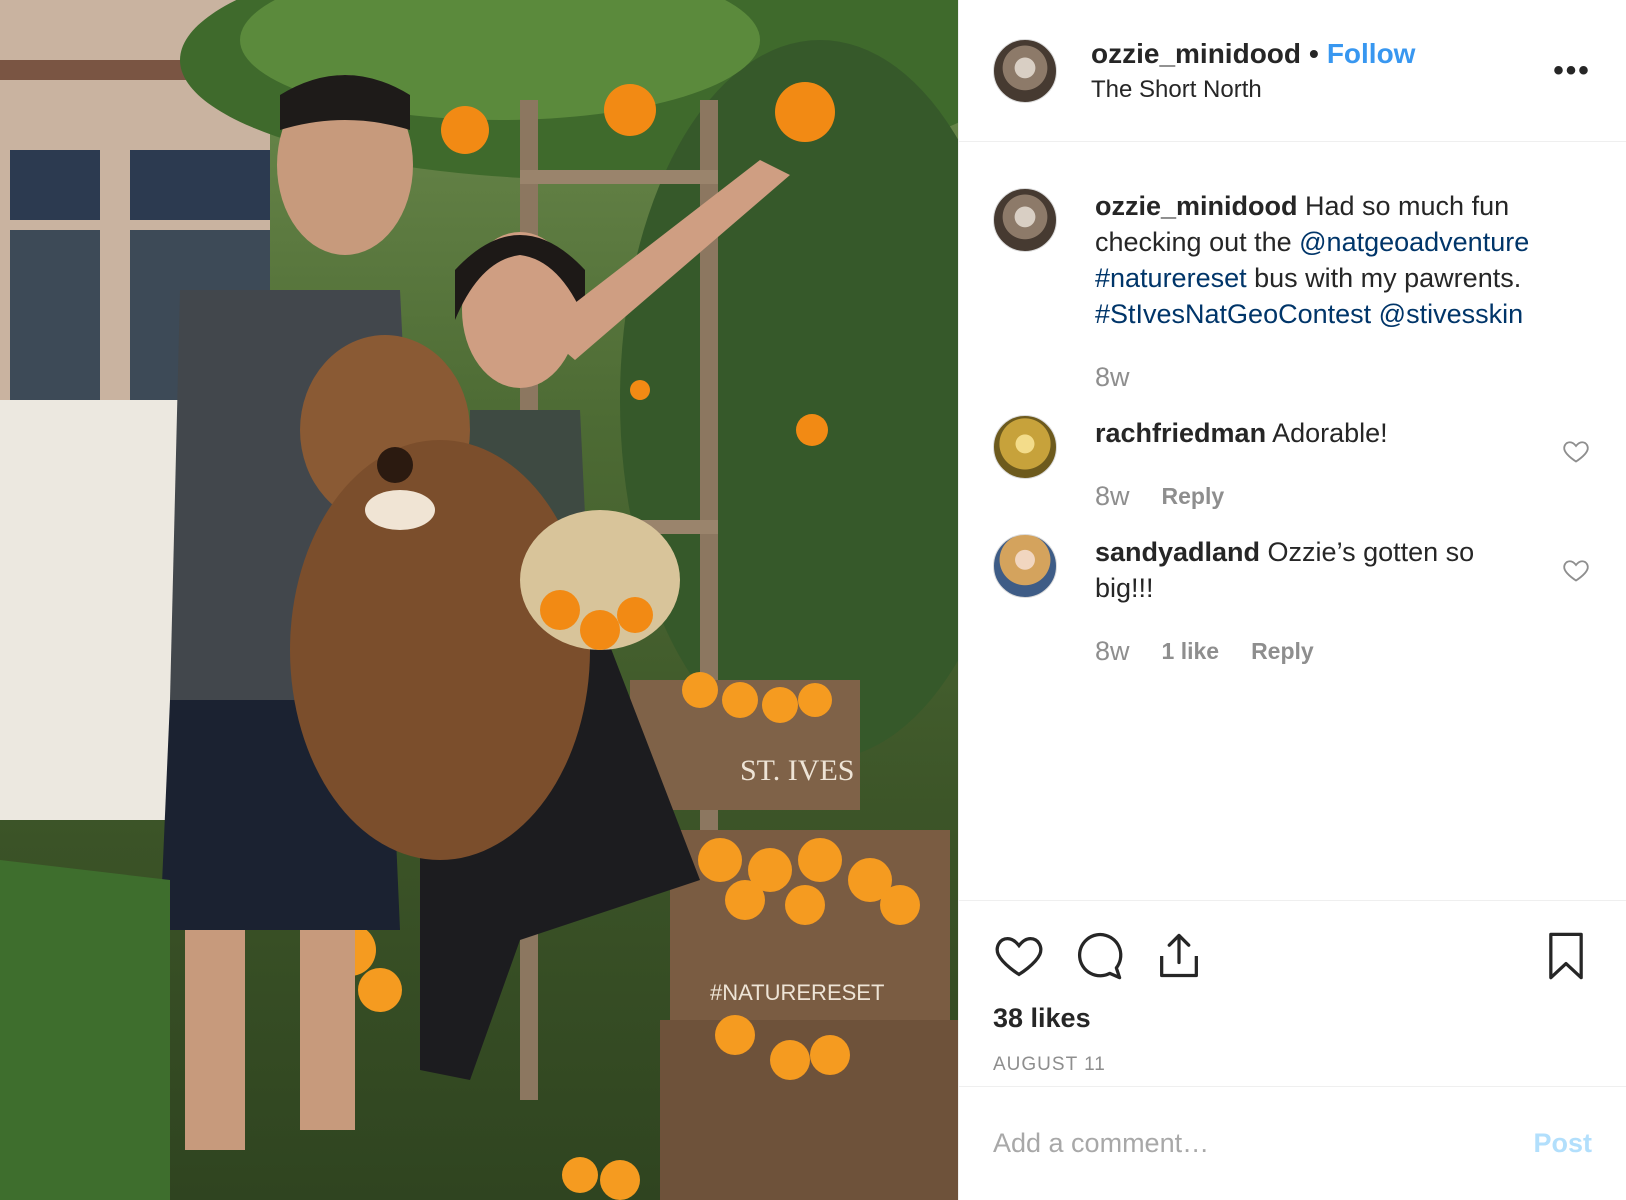 The image size is (1626, 1200). Describe the element at coordinates (1371, 54) in the screenshot. I see `follow-button: Follow` at that location.